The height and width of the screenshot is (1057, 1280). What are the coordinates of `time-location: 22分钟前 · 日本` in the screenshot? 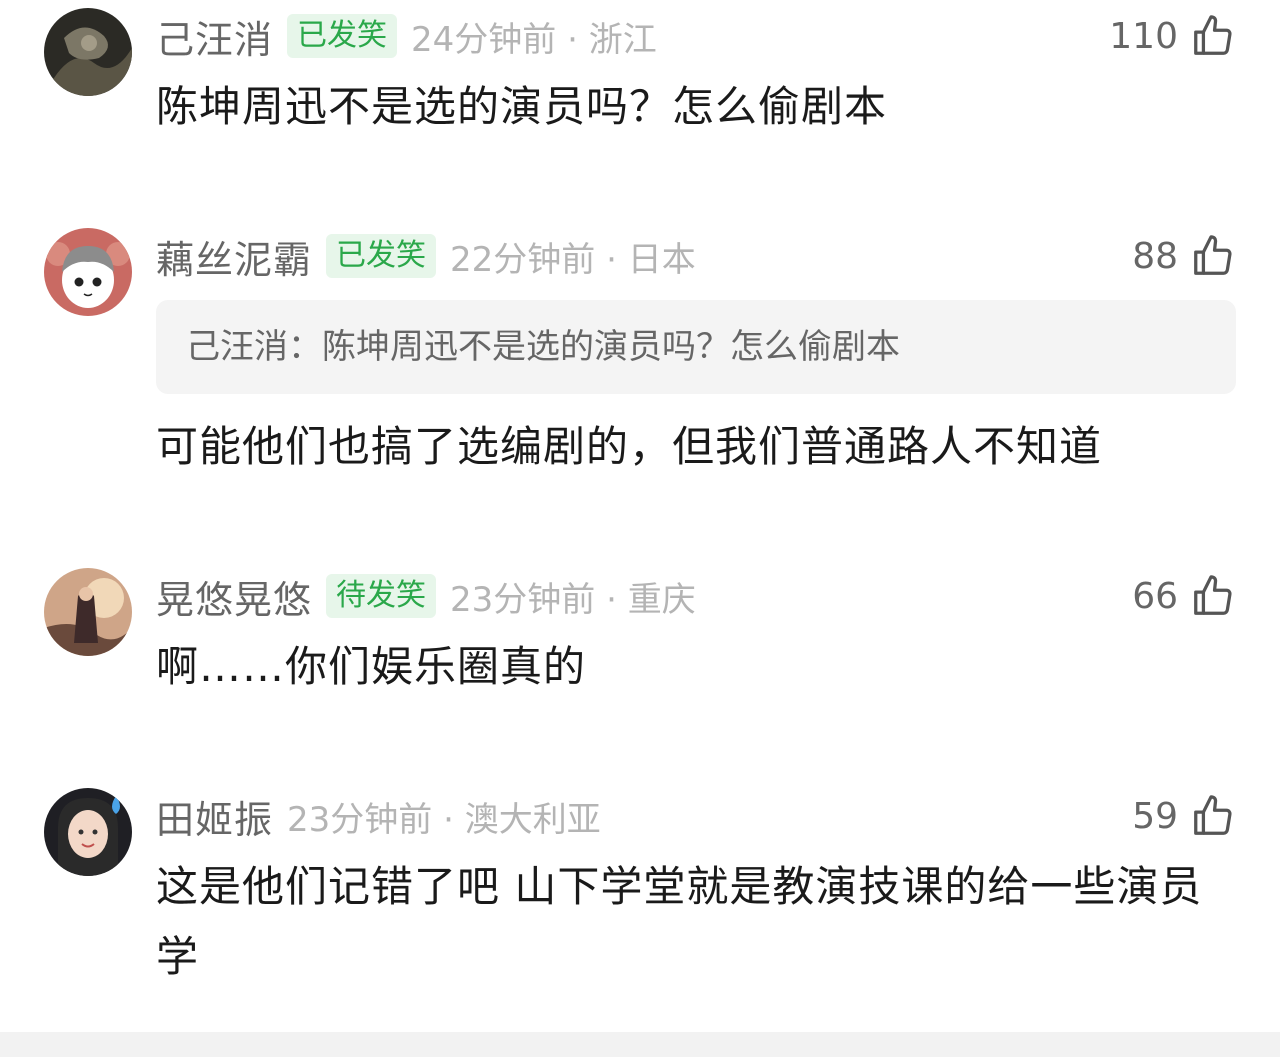 It's located at (573, 259).